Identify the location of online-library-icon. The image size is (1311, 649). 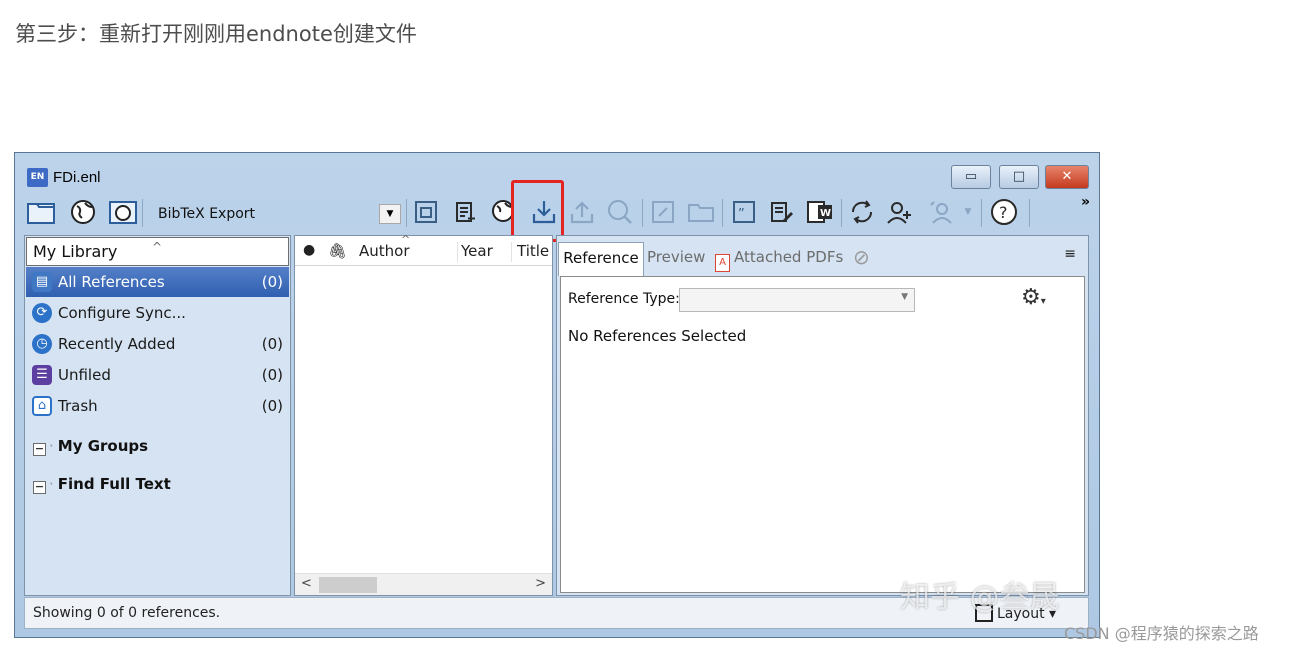
(83, 212).